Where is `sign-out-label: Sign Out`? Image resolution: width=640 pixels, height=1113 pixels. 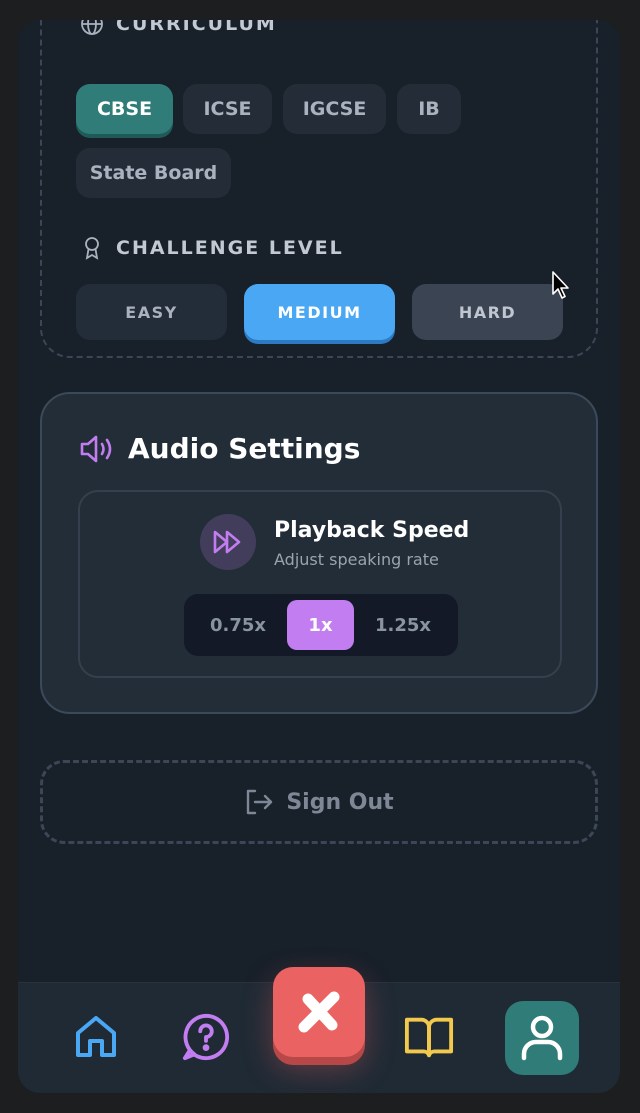
sign-out-label: Sign Out is located at coordinates (340, 802).